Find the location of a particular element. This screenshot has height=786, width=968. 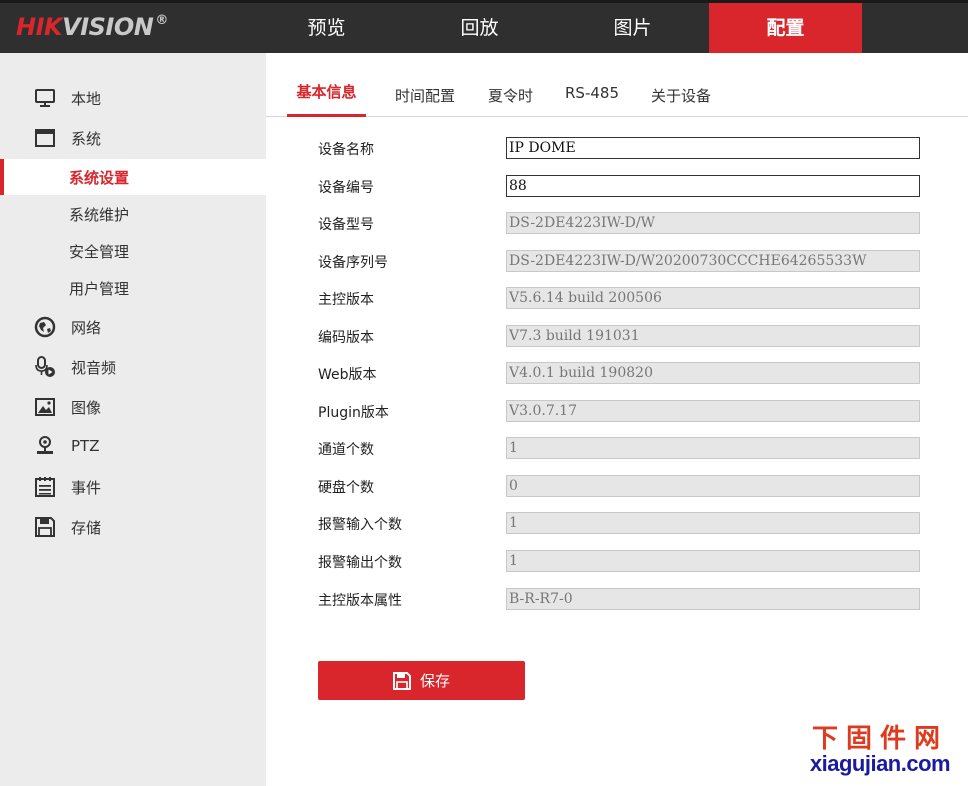

sidebar-item-label: 图像 is located at coordinates (86, 407).